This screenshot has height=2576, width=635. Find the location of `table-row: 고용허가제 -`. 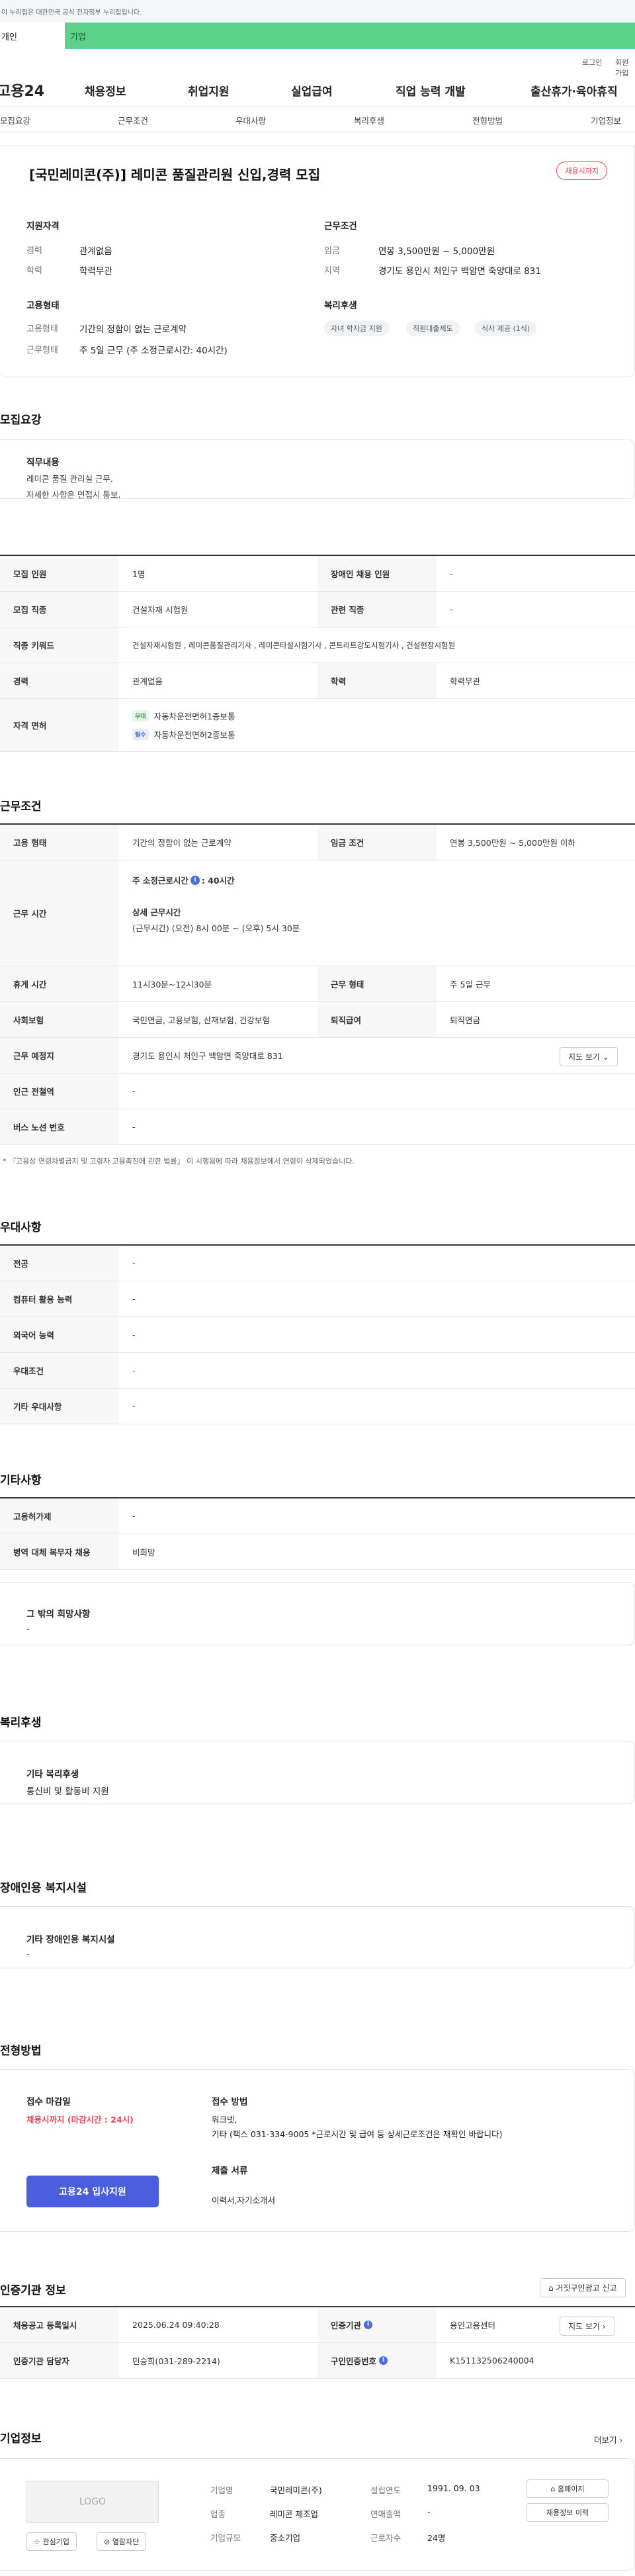

table-row: 고용허가제 - is located at coordinates (317, 1516).